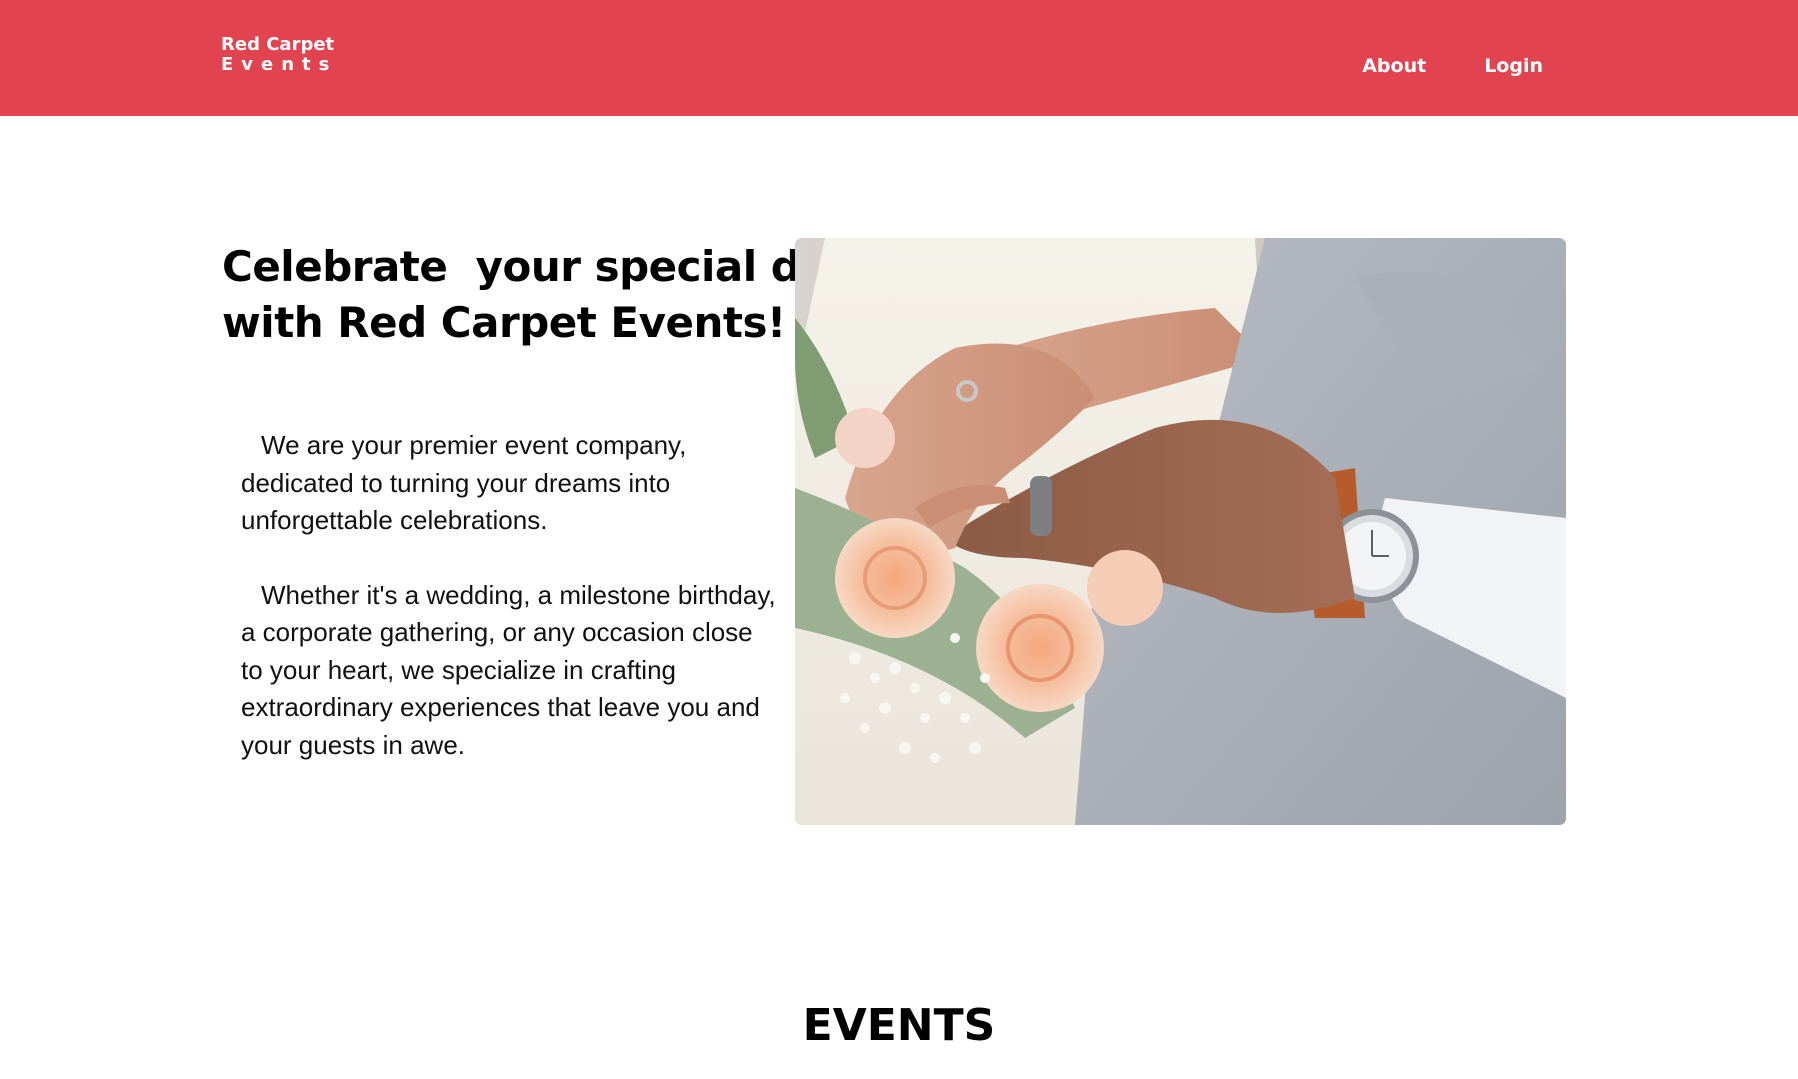 Image resolution: width=1798 pixels, height=1079 pixels. Describe the element at coordinates (1452, 66) in the screenshot. I see `main-nav: About Login` at that location.